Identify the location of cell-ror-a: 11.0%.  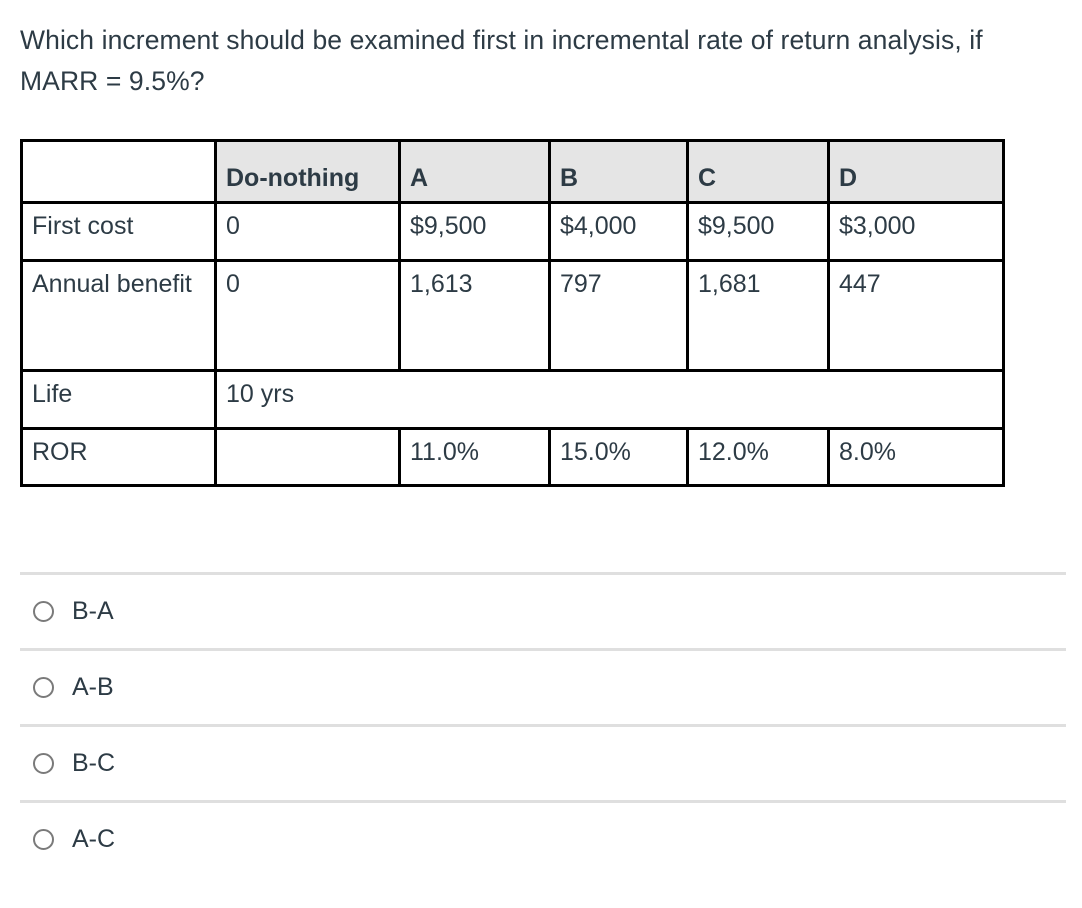
(474, 457).